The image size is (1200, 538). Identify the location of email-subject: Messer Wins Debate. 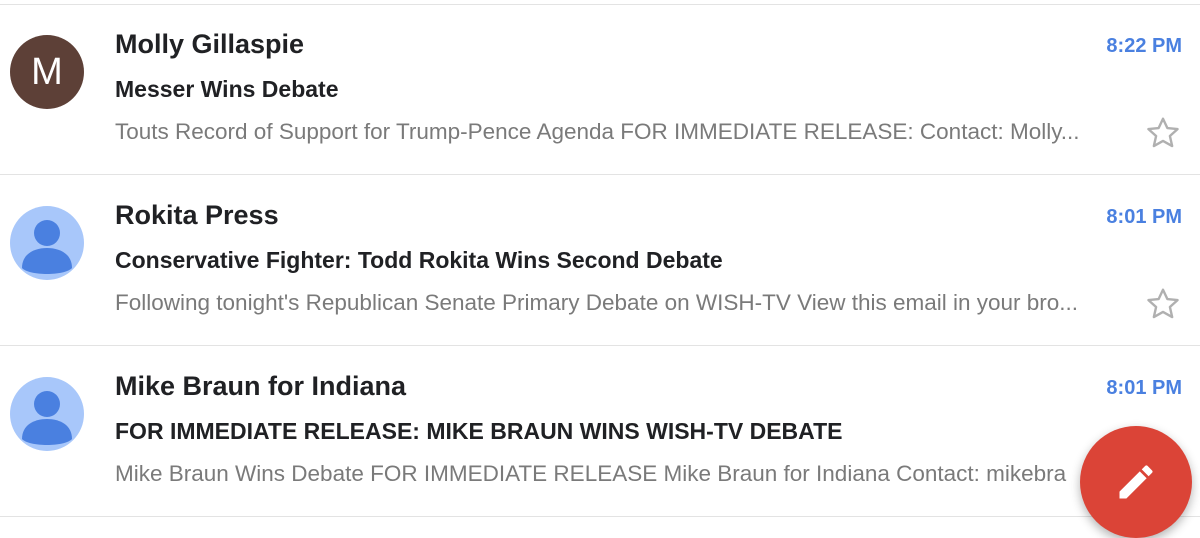
(227, 89).